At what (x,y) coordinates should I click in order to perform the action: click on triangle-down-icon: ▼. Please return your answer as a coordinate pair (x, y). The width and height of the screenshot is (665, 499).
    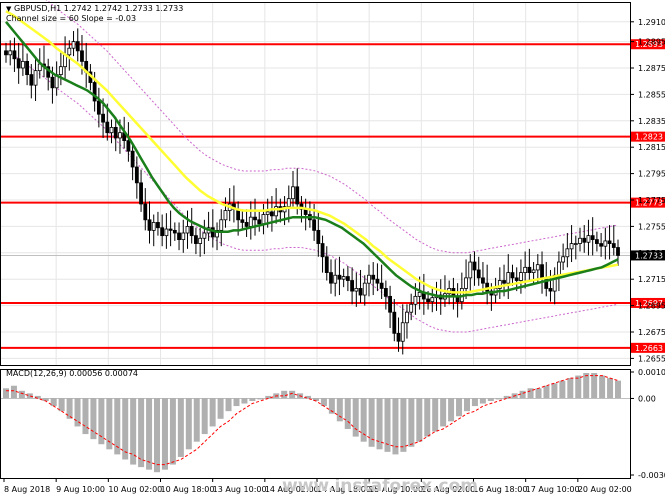
    Looking at the image, I should click on (9, 9).